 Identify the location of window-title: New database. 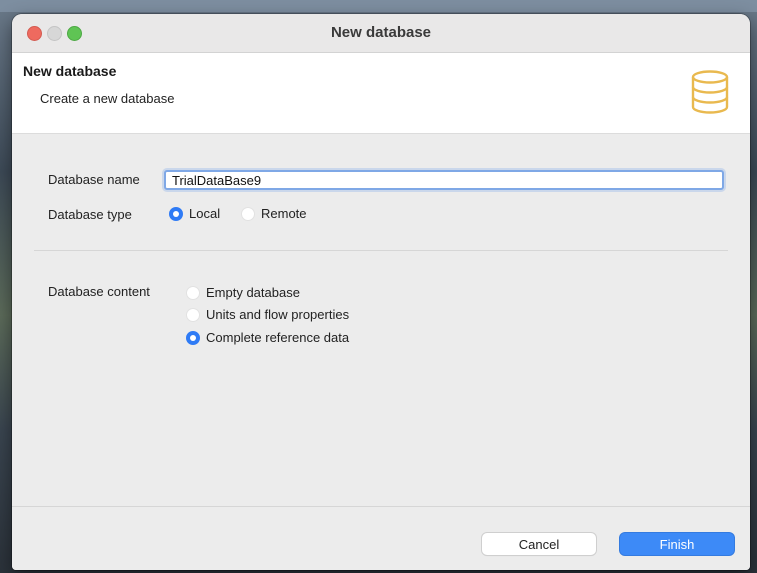
(381, 32).